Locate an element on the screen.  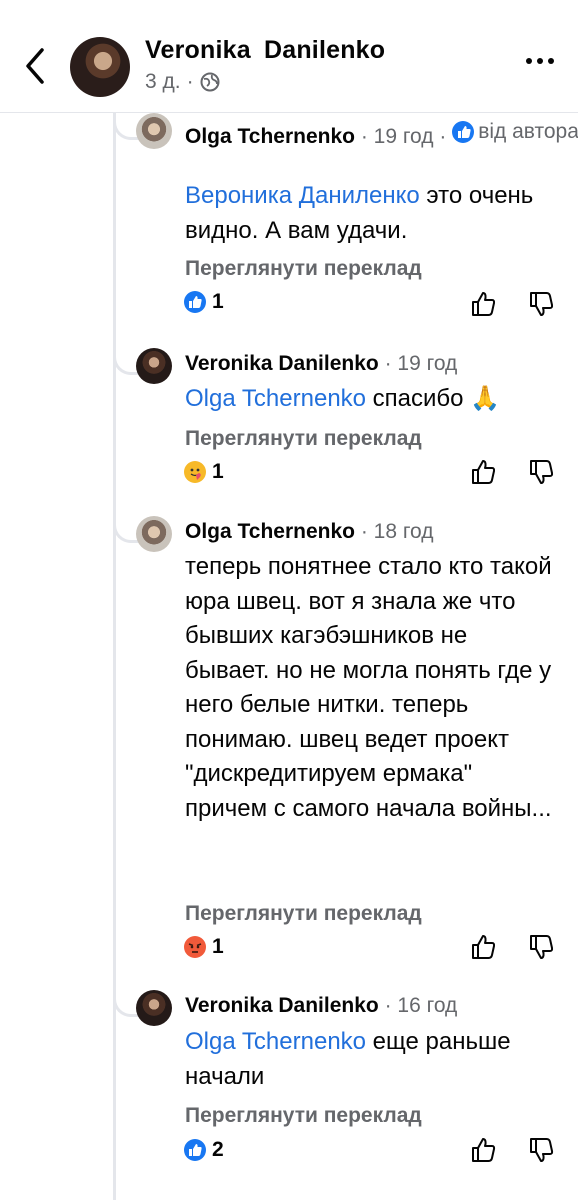
globe-icon is located at coordinates (210, 82).